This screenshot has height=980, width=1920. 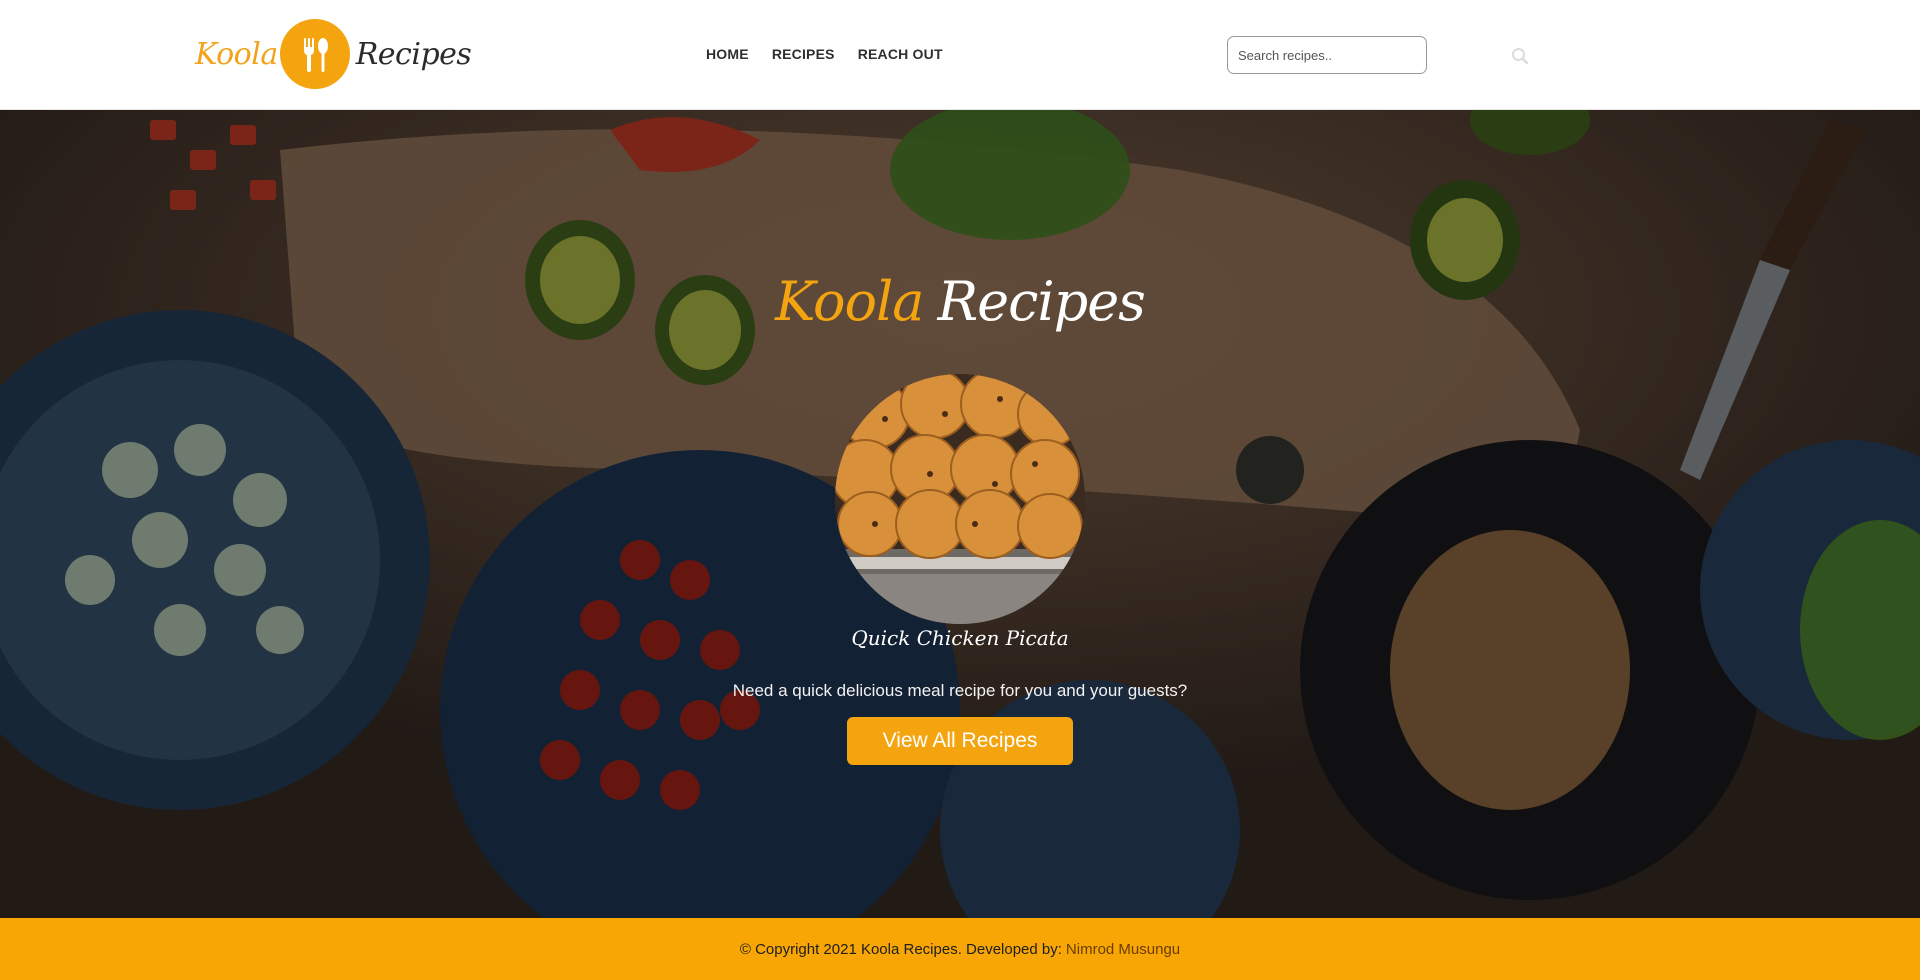 What do you see at coordinates (960, 499) in the screenshot?
I see `featured-dish-image` at bounding box center [960, 499].